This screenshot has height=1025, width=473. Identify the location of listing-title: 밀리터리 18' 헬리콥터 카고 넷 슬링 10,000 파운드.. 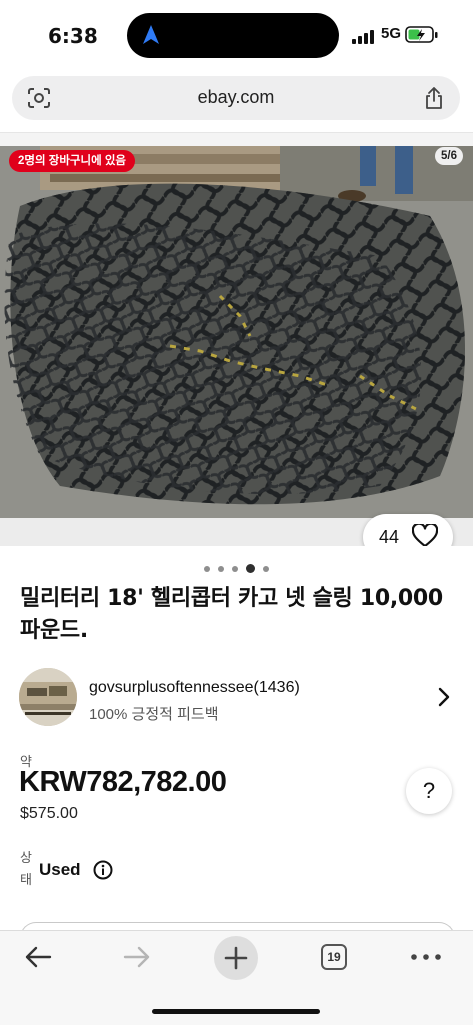
(231, 614).